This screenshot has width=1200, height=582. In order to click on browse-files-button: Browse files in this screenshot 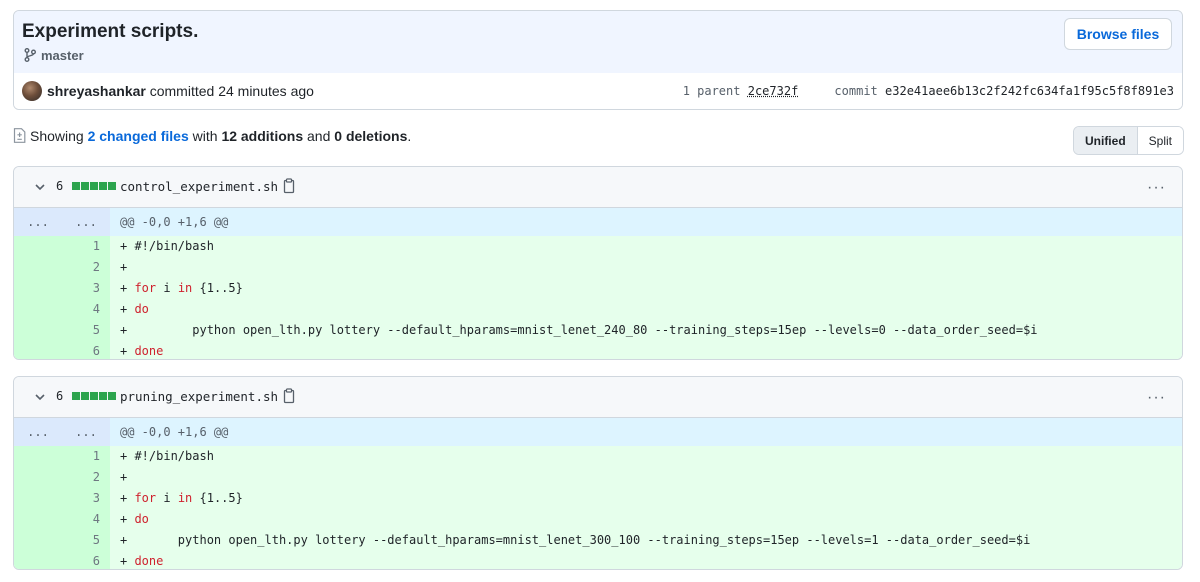, I will do `click(1118, 34)`.